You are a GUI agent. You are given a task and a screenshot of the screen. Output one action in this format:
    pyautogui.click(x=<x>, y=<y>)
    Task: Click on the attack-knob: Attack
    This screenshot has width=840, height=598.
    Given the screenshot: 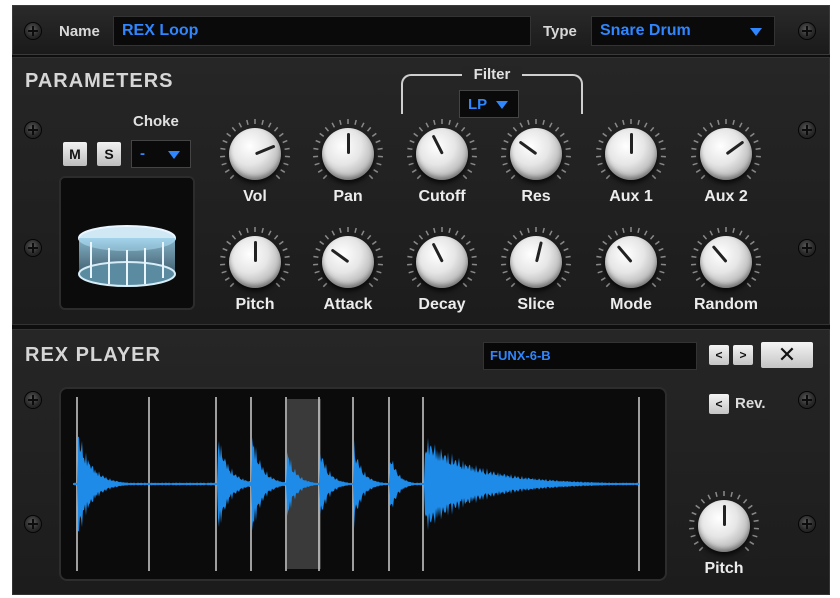 What is the action you would take?
    pyautogui.click(x=348, y=273)
    